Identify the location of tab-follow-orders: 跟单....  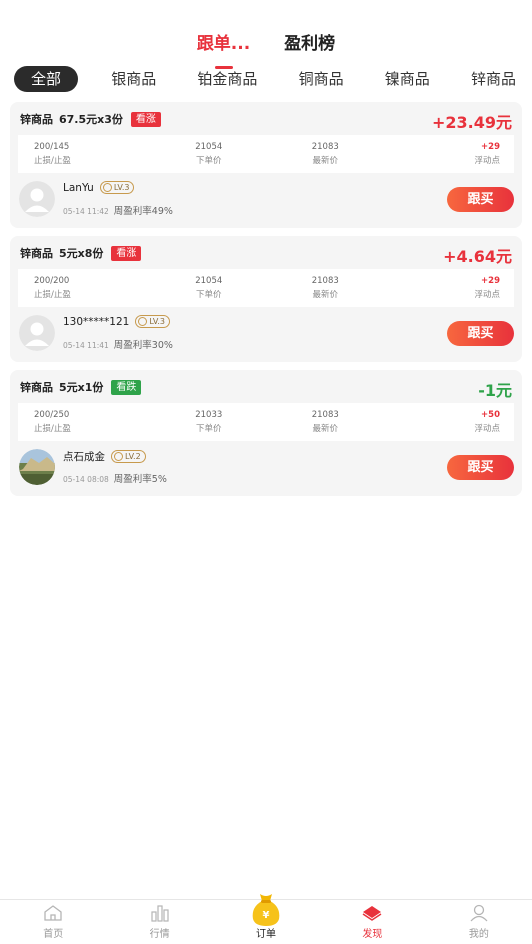
(223, 47).